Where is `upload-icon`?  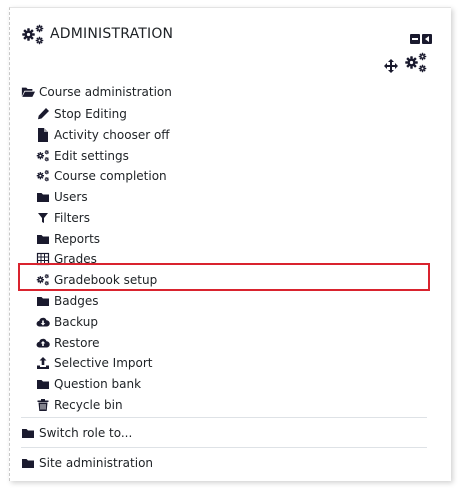 upload-icon is located at coordinates (43, 362).